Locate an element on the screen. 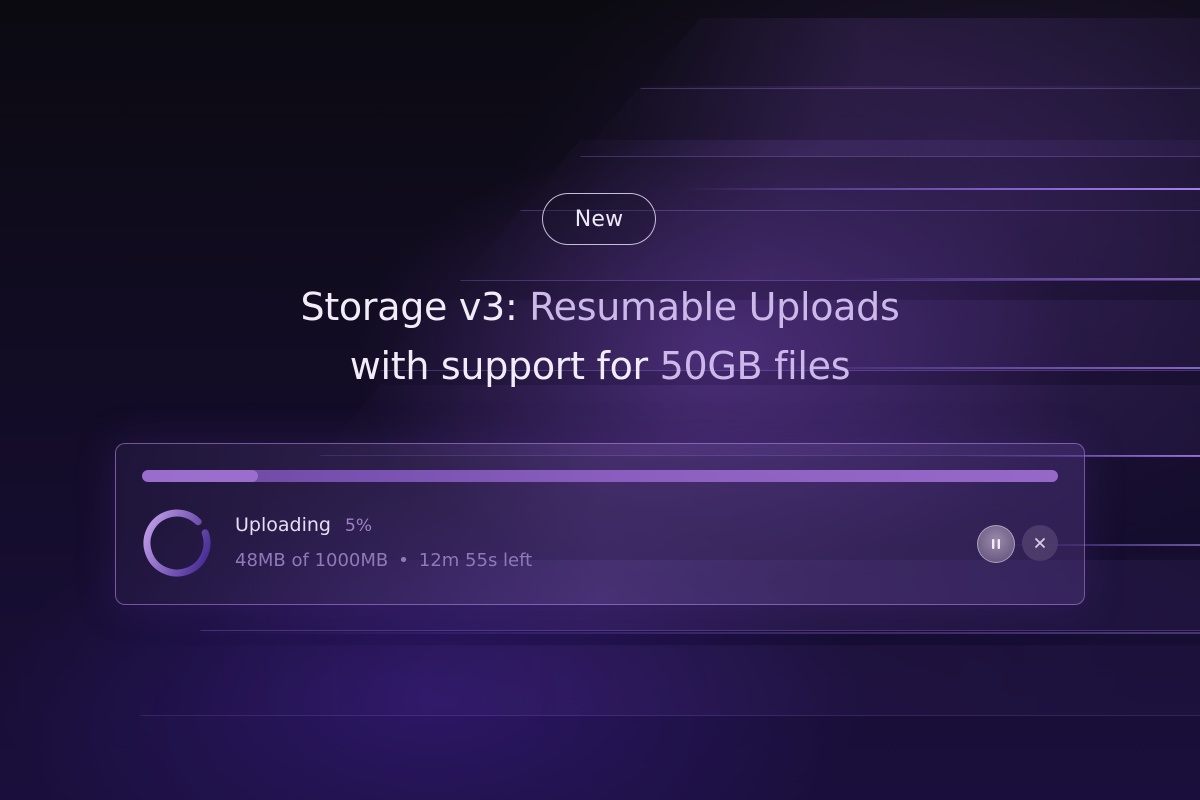  upload-details: 48MB of 1000MB • 12m 55s left is located at coordinates (383, 560).